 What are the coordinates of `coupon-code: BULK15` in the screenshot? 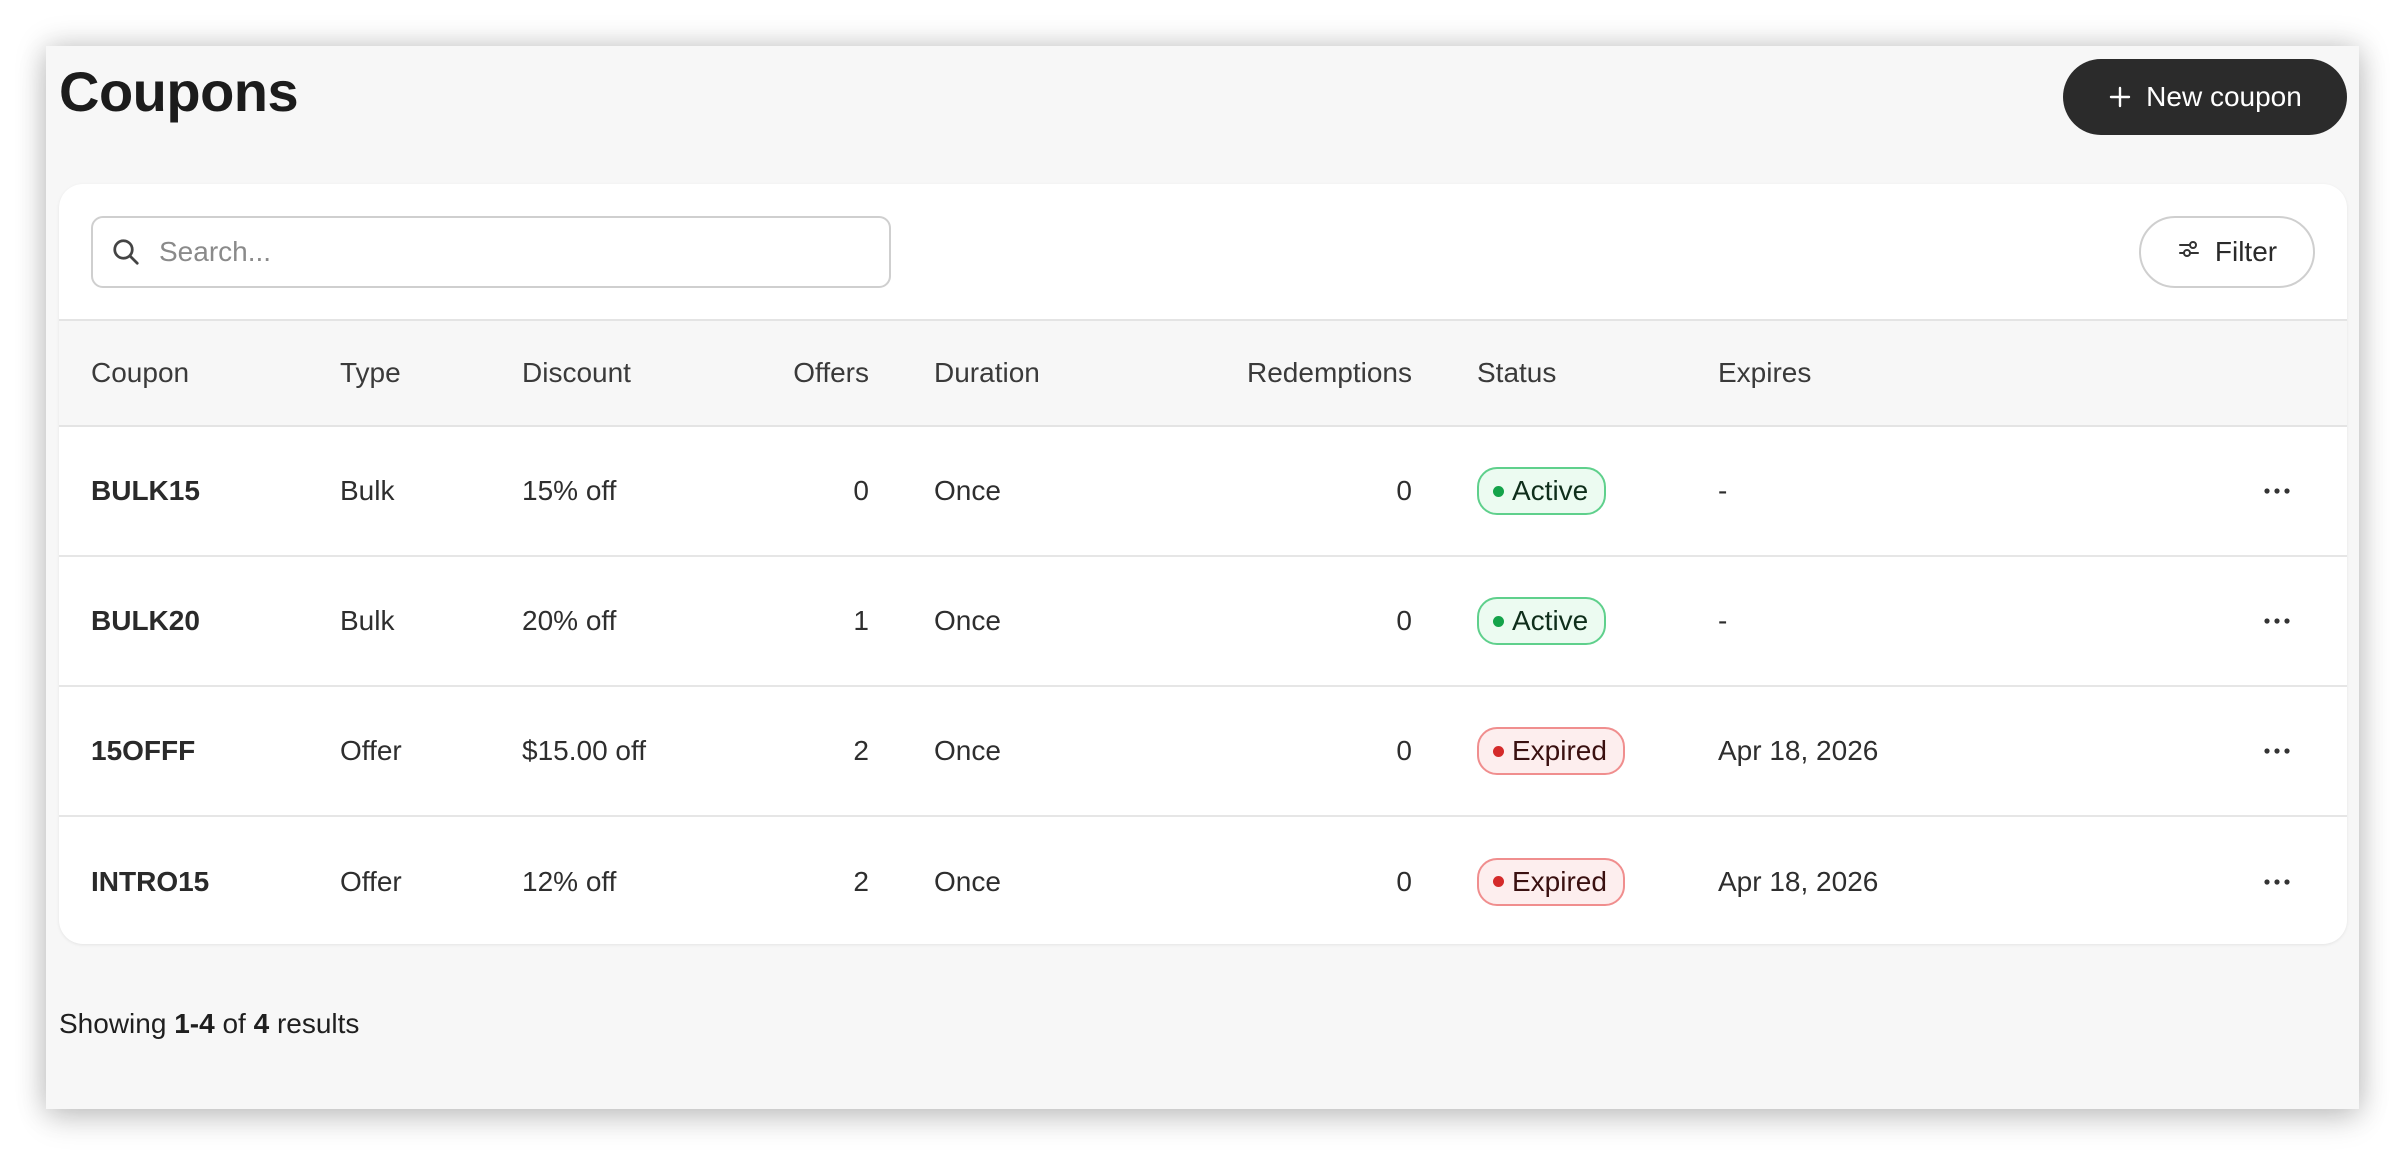 It's located at (199, 491).